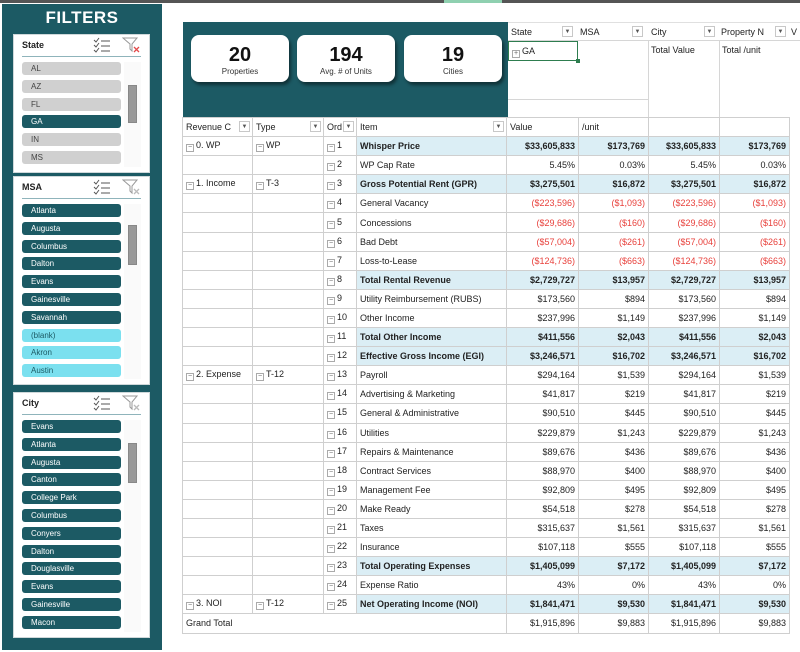 The height and width of the screenshot is (652, 800). Describe the element at coordinates (431, 356) in the screenshot. I see `item-cell: Effective Gross Income (EGI)` at that location.